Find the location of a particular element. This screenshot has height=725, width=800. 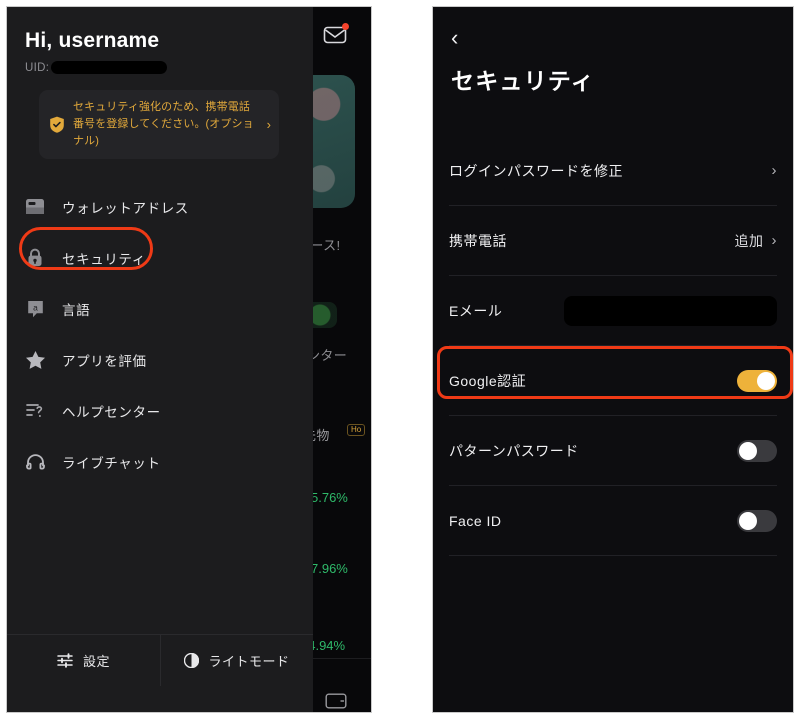

envelope-icon is located at coordinates (336, 34).